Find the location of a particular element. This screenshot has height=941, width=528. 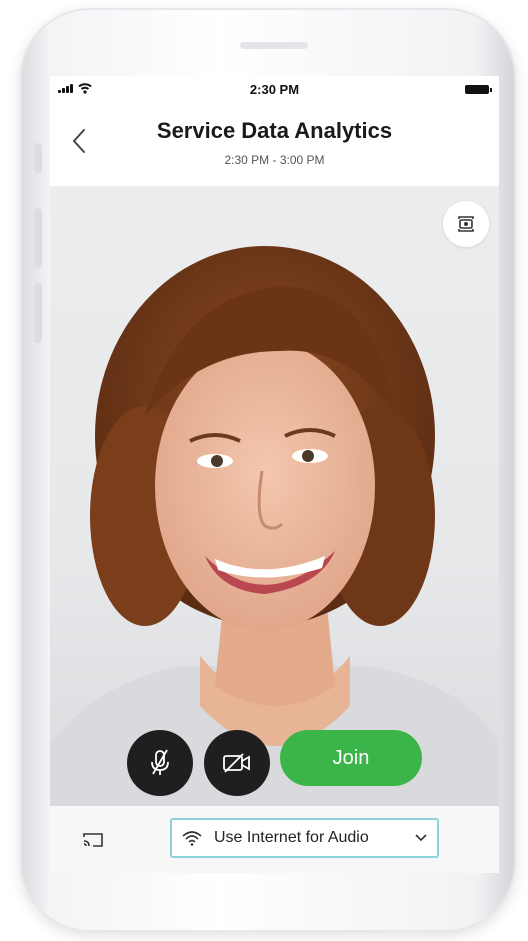

join-button: Join is located at coordinates (351, 758).